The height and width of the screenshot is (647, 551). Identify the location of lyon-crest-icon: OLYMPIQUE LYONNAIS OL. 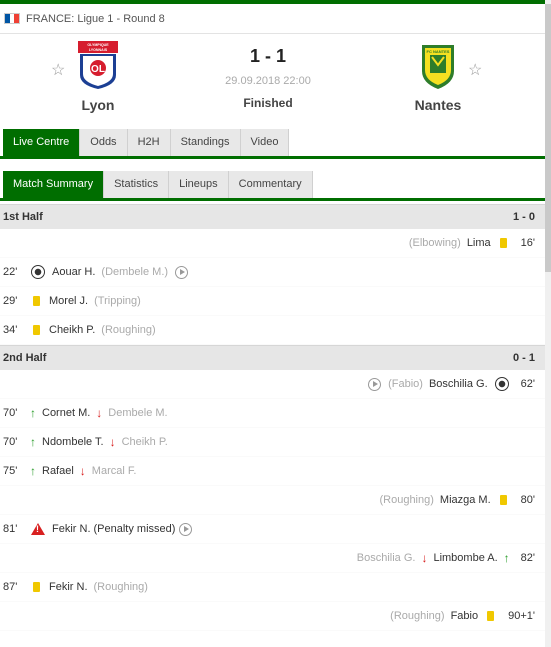
(98, 65).